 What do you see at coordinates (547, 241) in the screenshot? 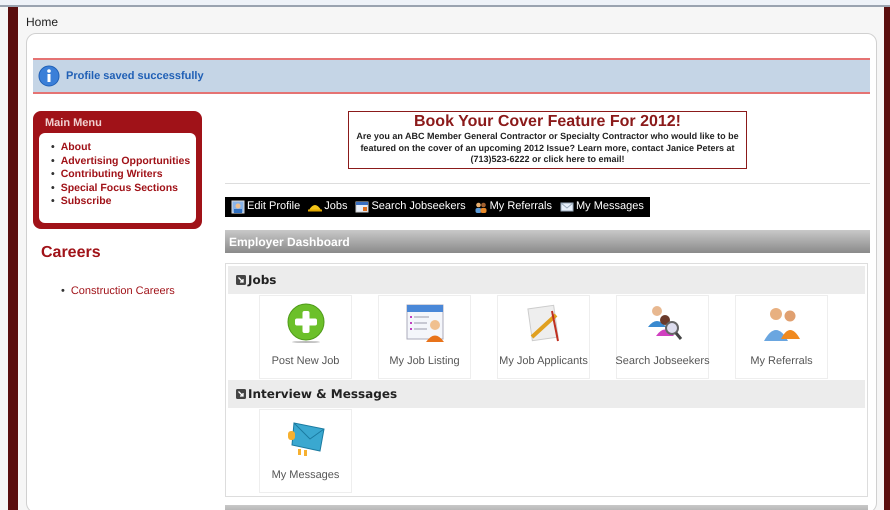
I see `dashboard-header: Employer Dashboard` at bounding box center [547, 241].